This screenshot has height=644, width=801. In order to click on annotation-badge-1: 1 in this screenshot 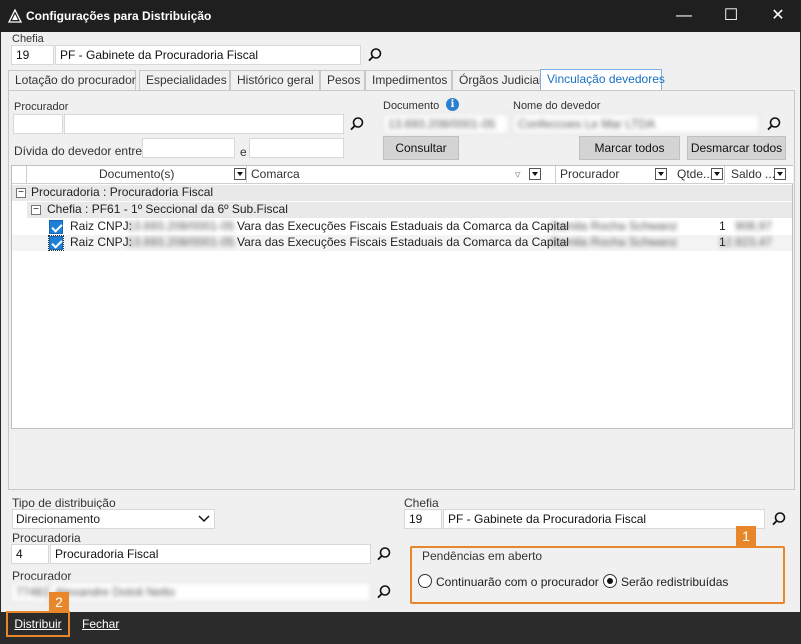, I will do `click(746, 536)`.